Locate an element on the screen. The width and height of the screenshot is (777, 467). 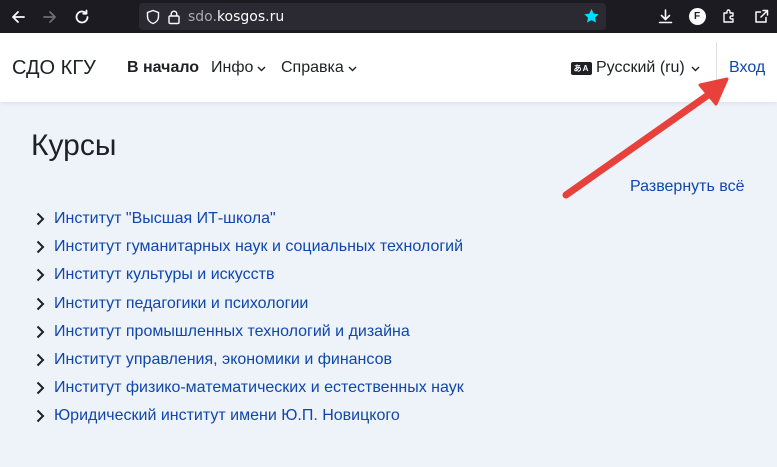
category-item: Институт "Высшая ИТ-школа" is located at coordinates (248, 219).